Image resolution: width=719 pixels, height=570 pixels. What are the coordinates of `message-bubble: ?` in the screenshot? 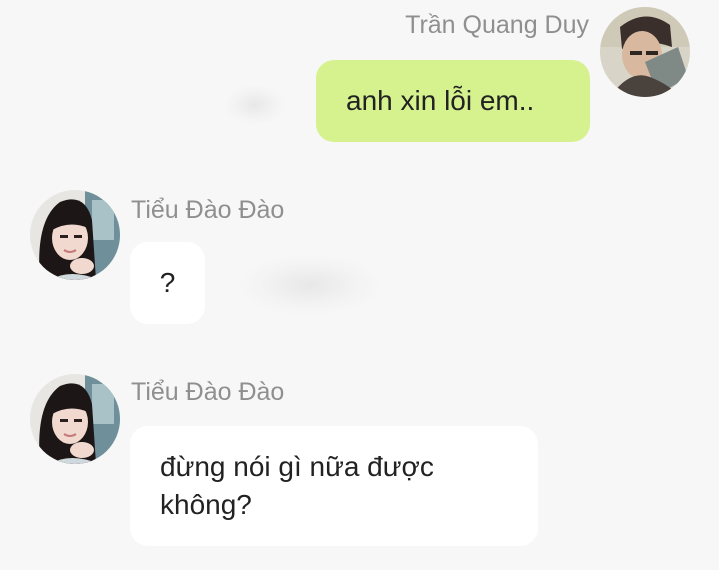 It's located at (167, 283).